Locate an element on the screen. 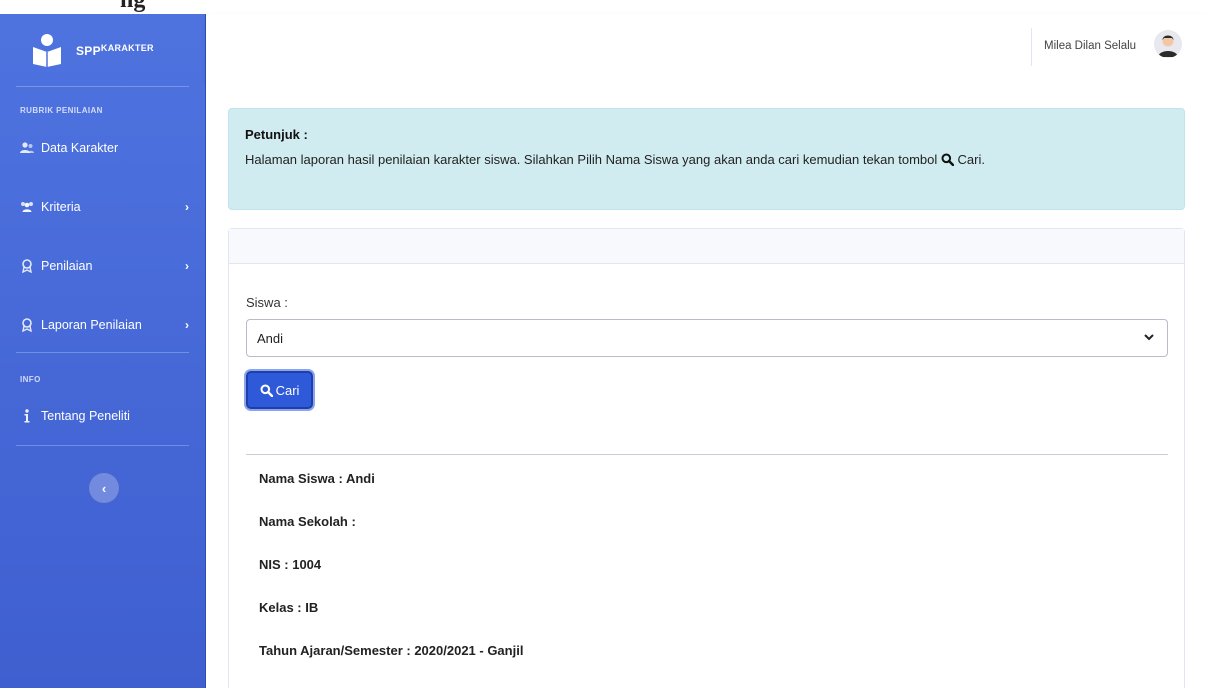 Image resolution: width=1210 pixels, height=688 pixels. nama-sekolah-text: Nama Sekolah : is located at coordinates (307, 521).